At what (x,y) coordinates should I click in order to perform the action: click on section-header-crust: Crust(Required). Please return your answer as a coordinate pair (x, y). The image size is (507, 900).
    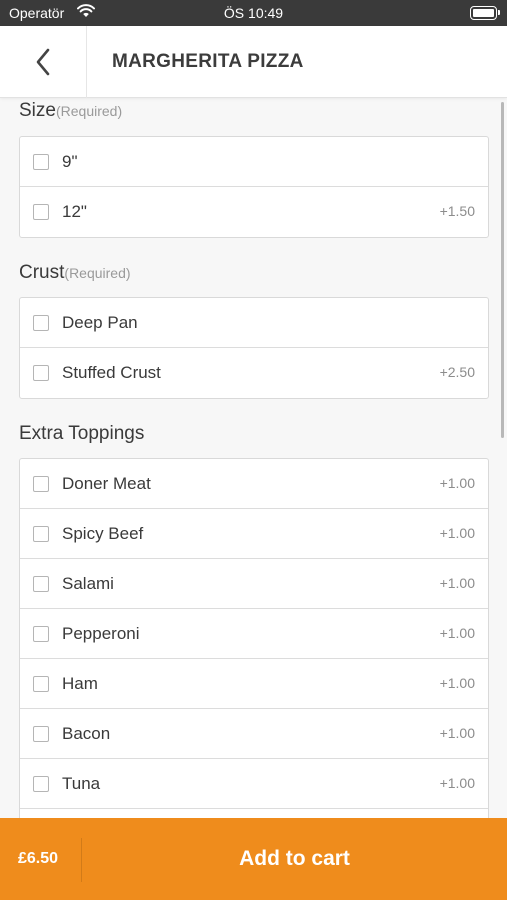
    Looking at the image, I should click on (75, 273).